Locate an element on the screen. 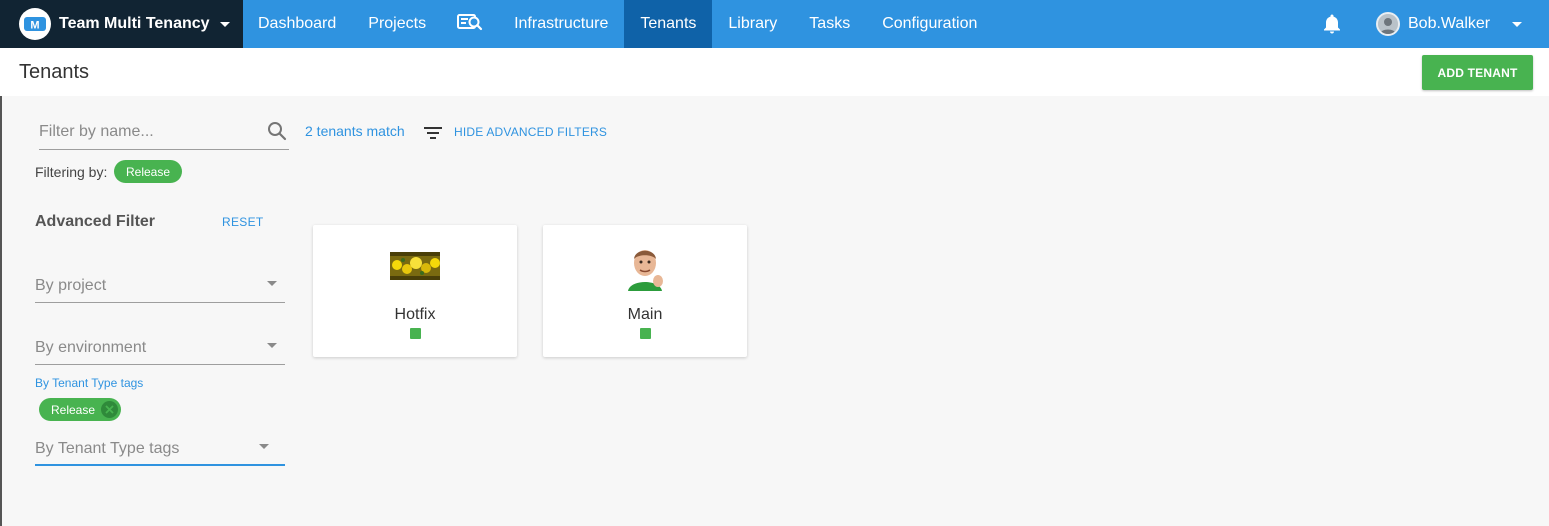 This screenshot has height=526, width=1549. tenant-tags-select-label: By Tenant Type tags is located at coordinates (107, 448).